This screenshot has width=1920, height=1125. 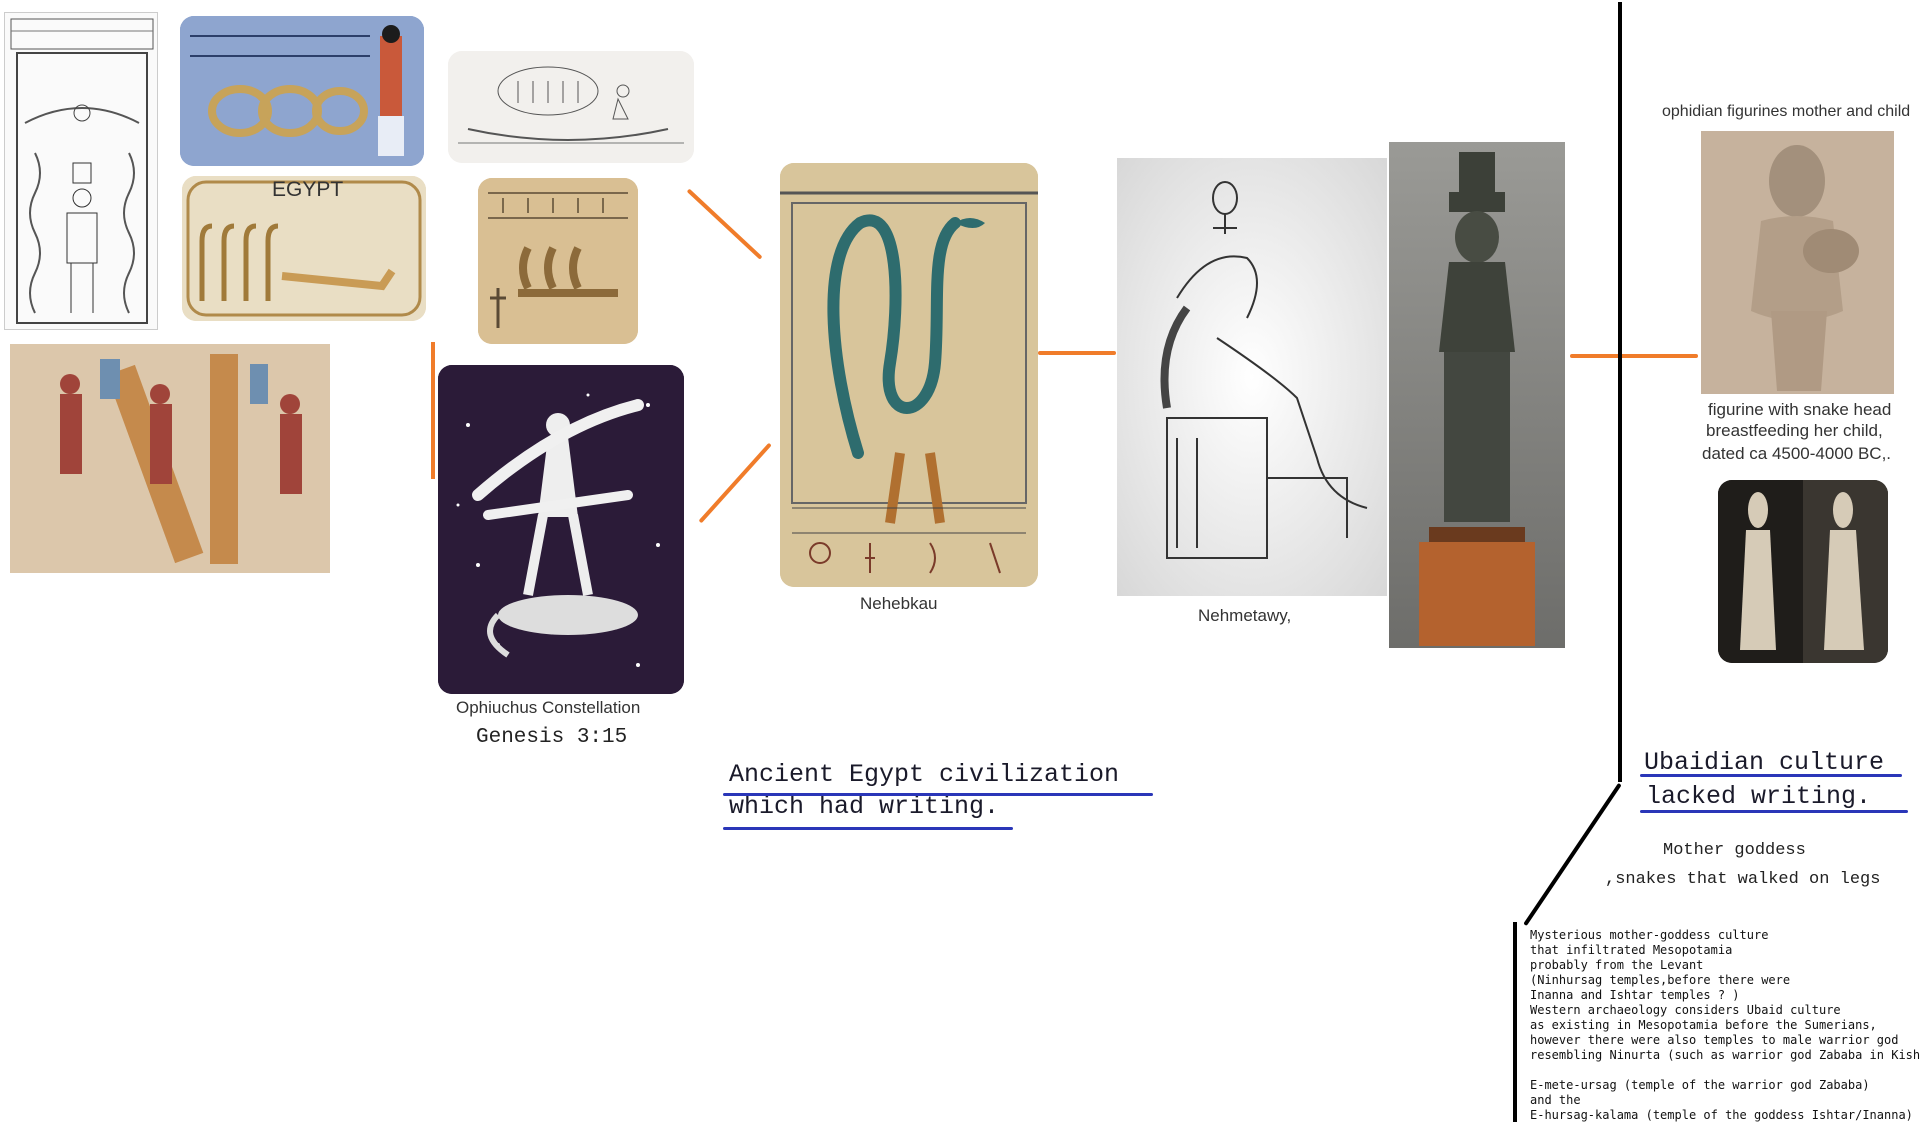 What do you see at coordinates (1774, 811) in the screenshot?
I see `ubaid-heading-underline2` at bounding box center [1774, 811].